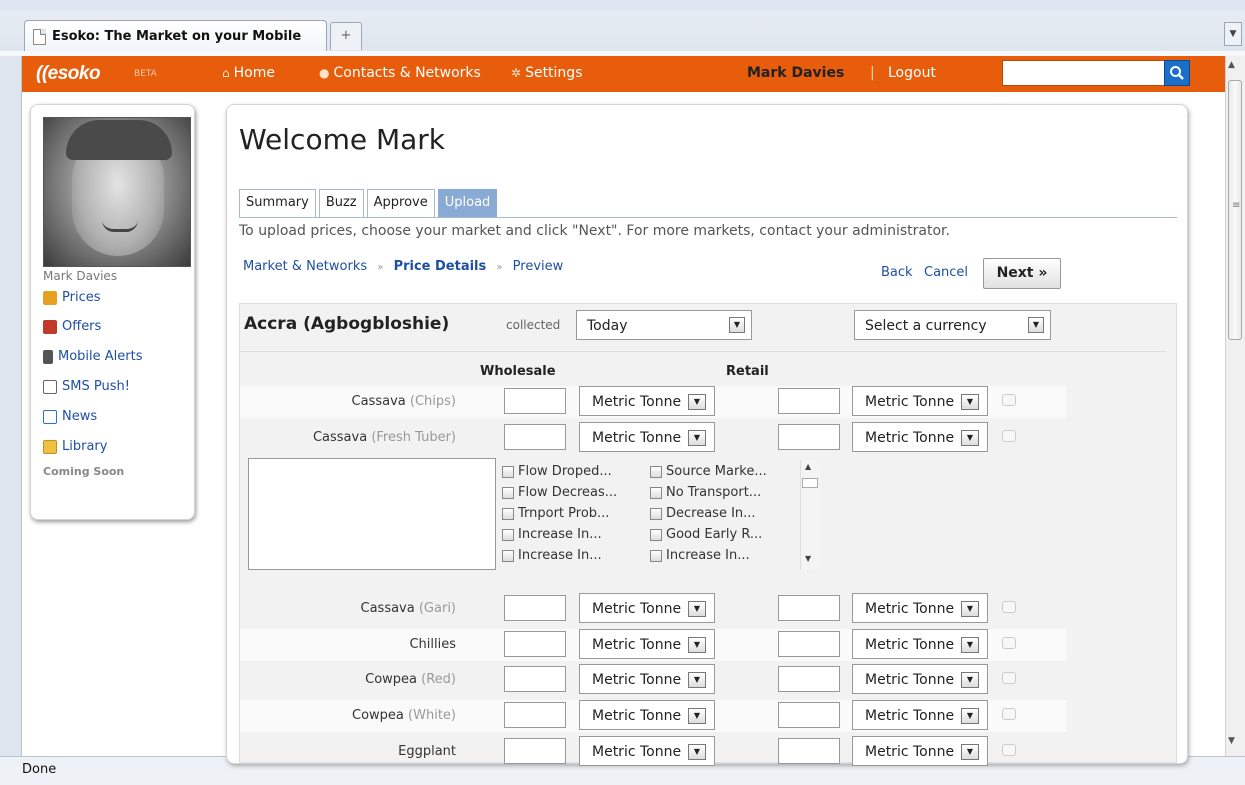 This screenshot has height=785, width=1245. What do you see at coordinates (1233, 34) in the screenshot?
I see `tab-list-chevron-icon: ▼` at bounding box center [1233, 34].